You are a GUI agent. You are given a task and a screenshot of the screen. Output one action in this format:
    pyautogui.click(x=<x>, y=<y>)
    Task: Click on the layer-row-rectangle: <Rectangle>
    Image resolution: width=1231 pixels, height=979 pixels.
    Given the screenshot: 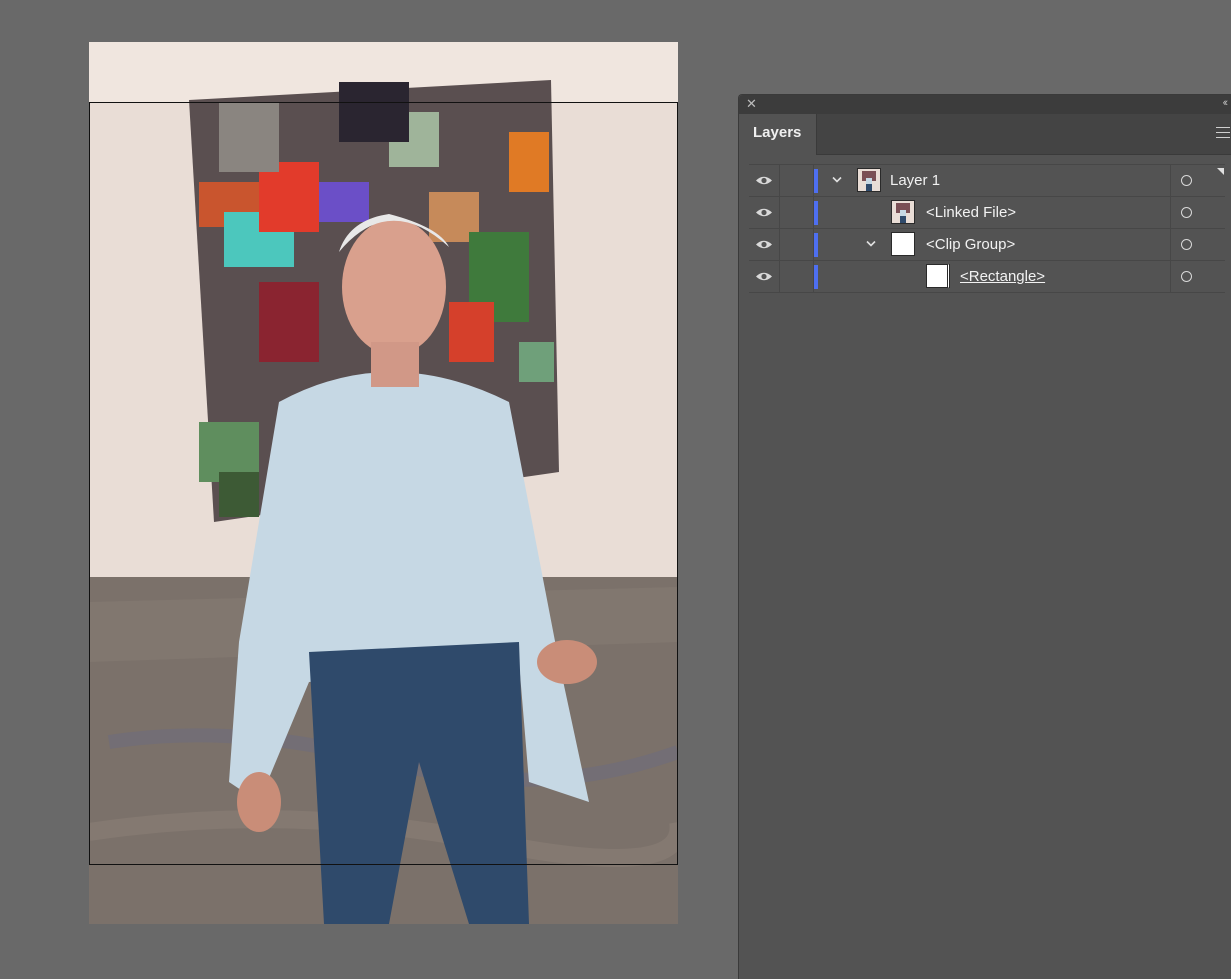 What is the action you would take?
    pyautogui.click(x=987, y=276)
    